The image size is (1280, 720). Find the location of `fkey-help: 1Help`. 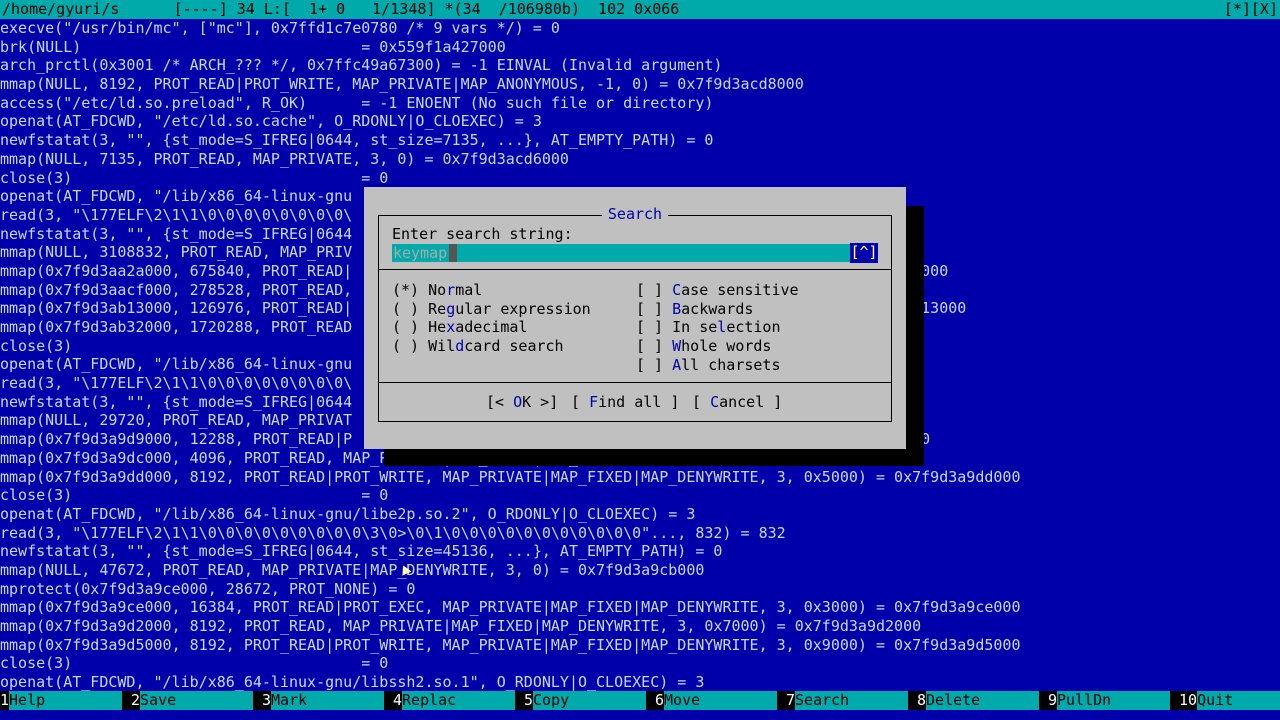

fkey-help: 1Help is located at coordinates (61, 700).